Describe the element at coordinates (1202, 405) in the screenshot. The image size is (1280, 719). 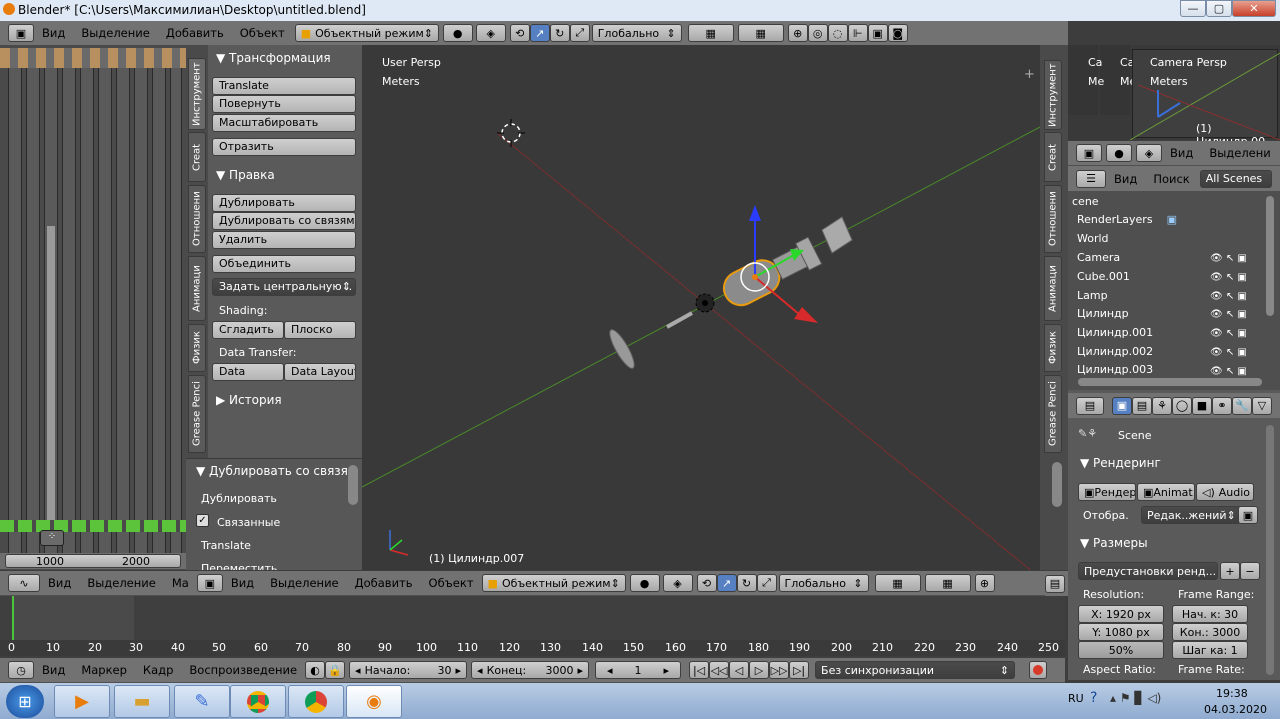
I see `object-tab-icon: ■` at that location.